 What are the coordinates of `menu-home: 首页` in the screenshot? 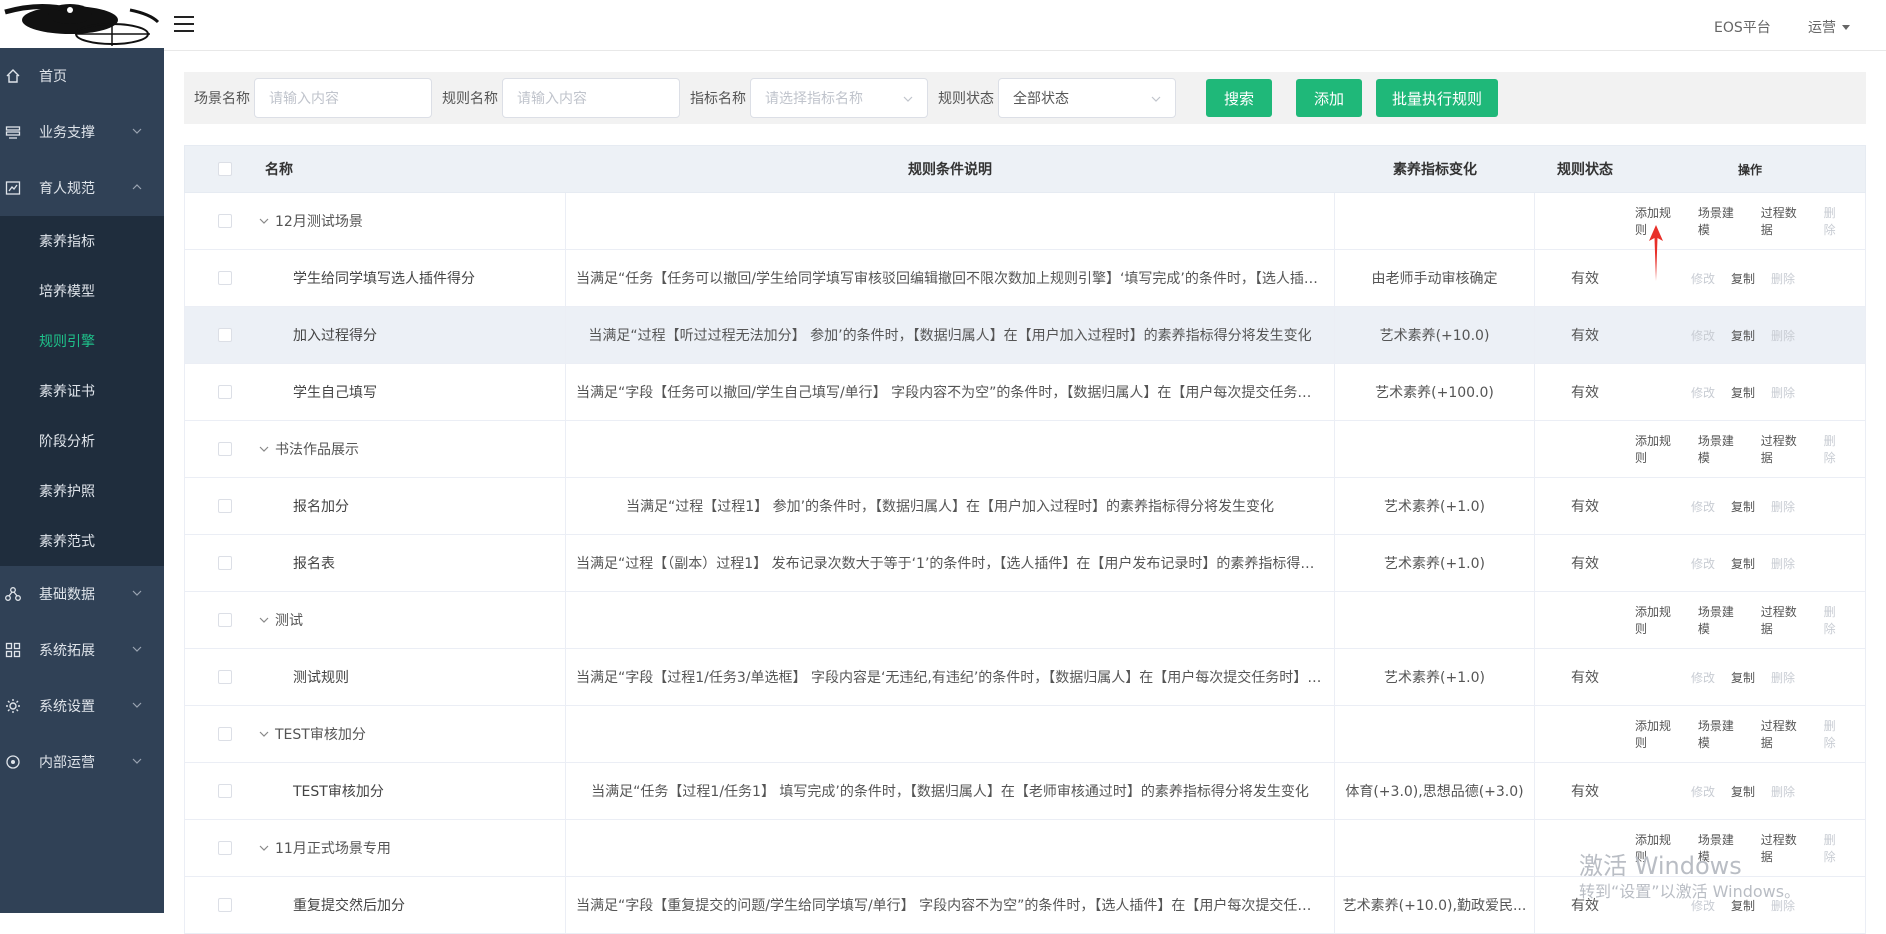 It's located at (82, 76).